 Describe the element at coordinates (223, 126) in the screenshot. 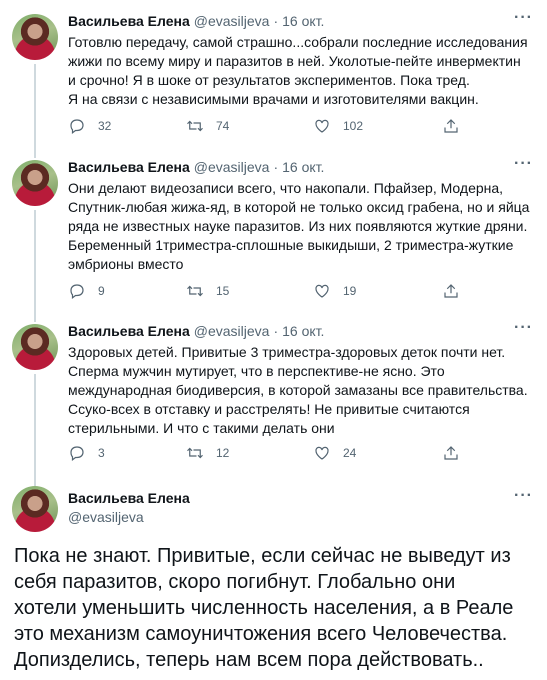

I see `retweet-count: 74` at that location.